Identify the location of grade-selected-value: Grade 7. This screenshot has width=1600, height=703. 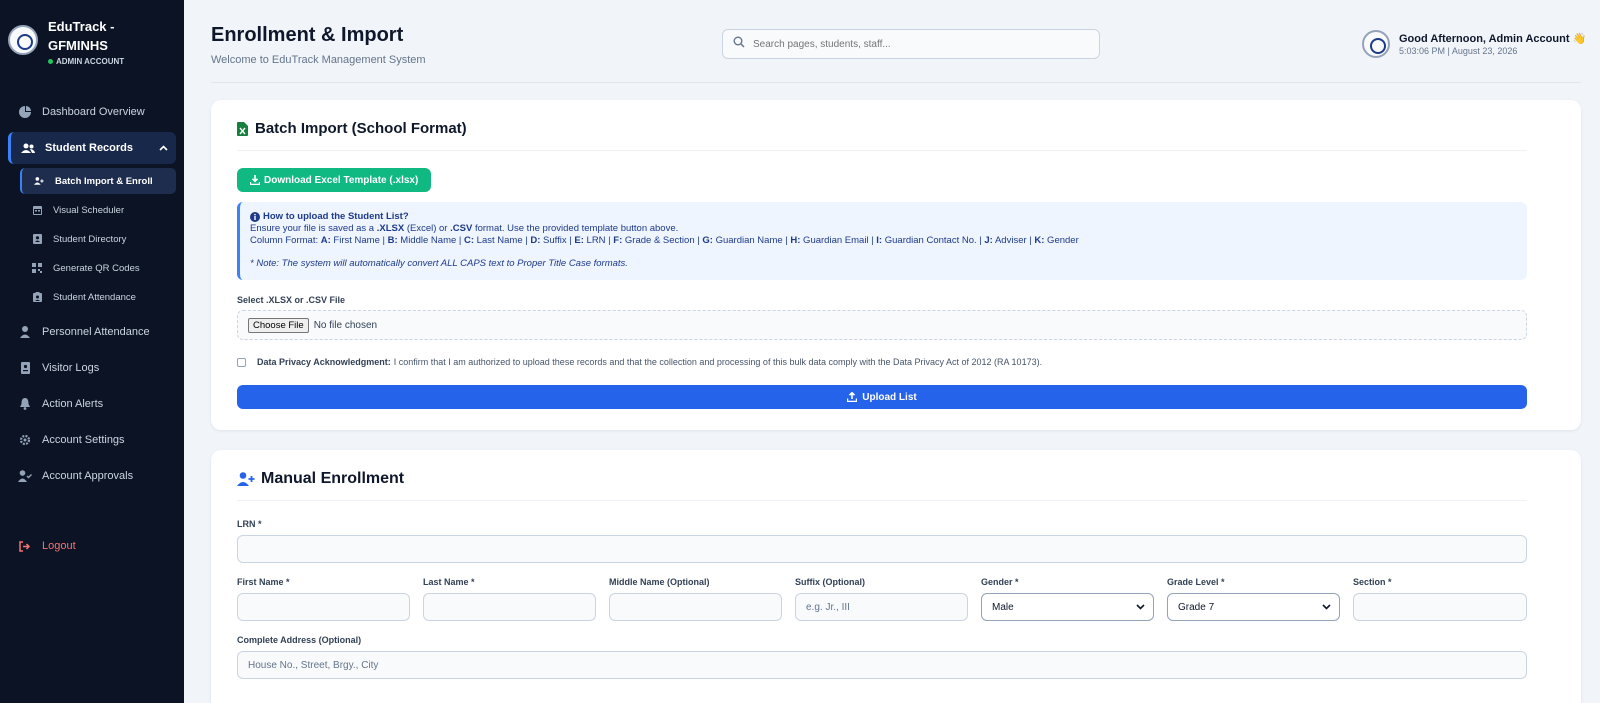
(1196, 607).